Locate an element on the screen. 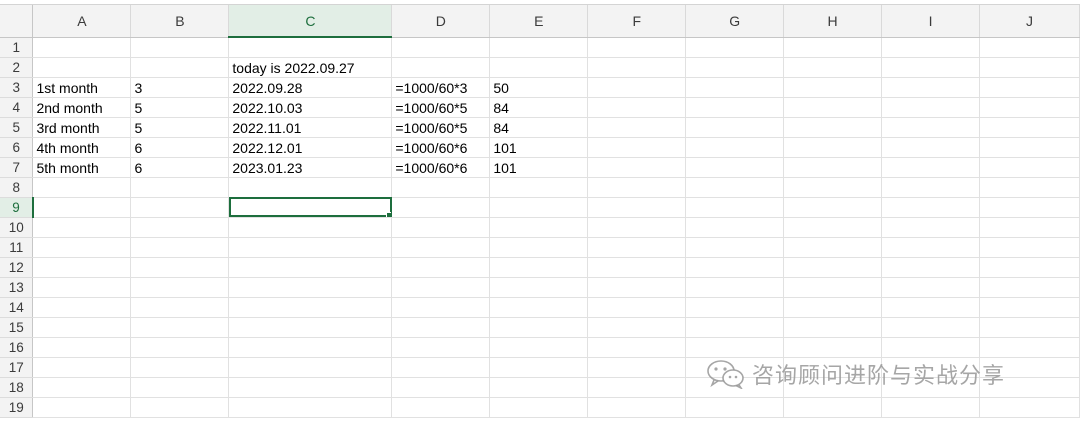 This screenshot has width=1080, height=421. column-header-j: J is located at coordinates (1029, 21).